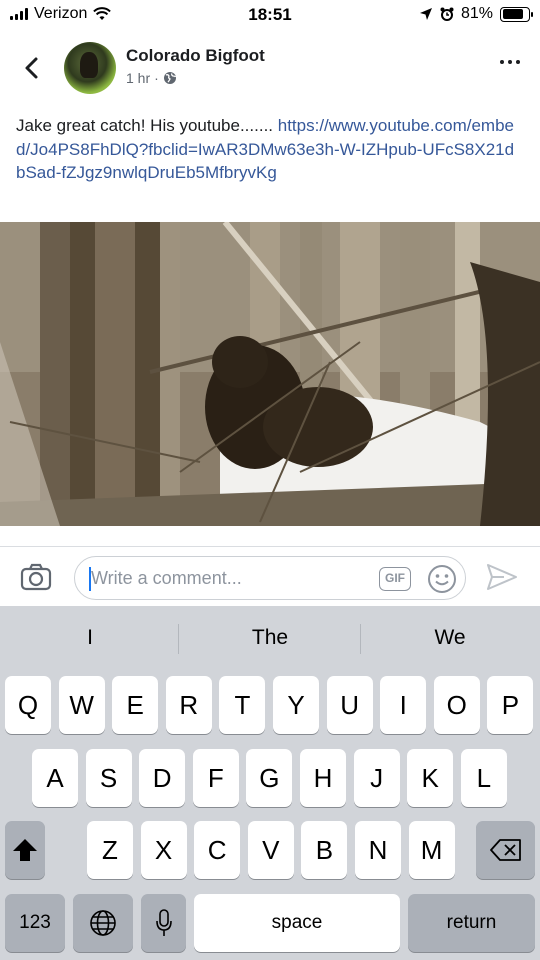 The image size is (540, 960). I want to click on key-z: Z, so click(110, 850).